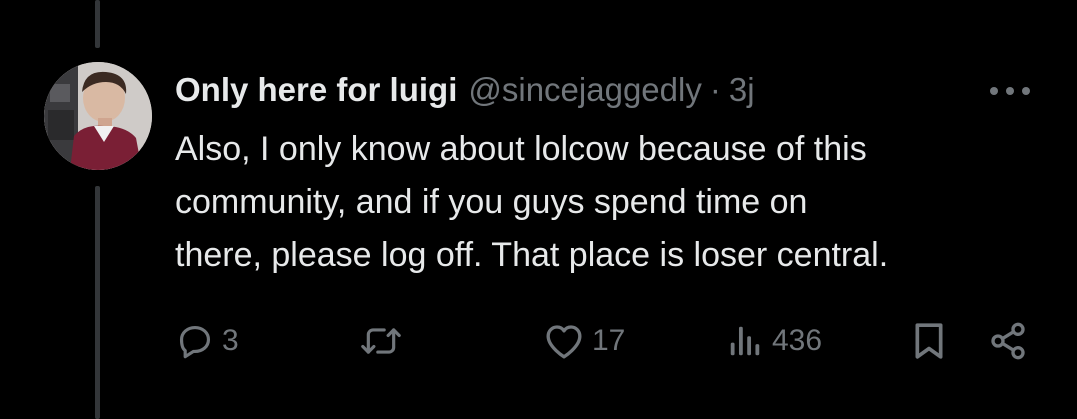  Describe the element at coordinates (564, 341) in the screenshot. I see `heart-icon` at that location.